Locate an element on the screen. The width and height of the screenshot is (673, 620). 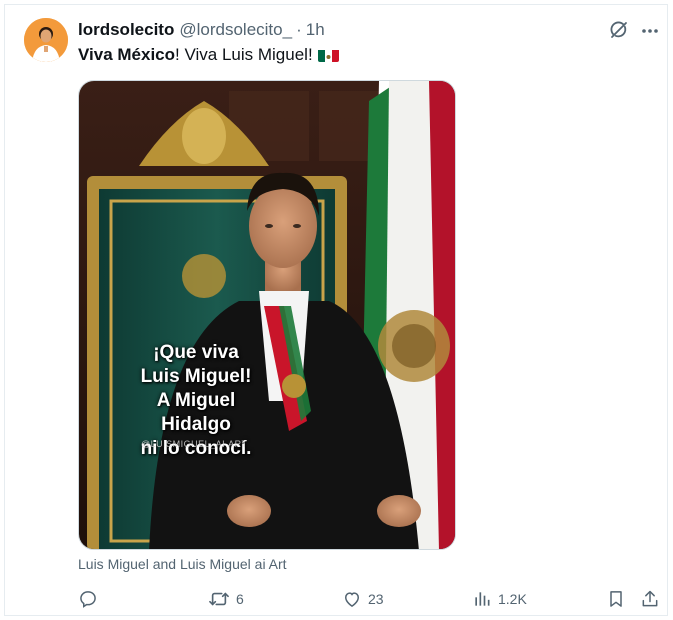
tweet-text: Viva México! Viva Luis Miguel! is located at coordinates (208, 55).